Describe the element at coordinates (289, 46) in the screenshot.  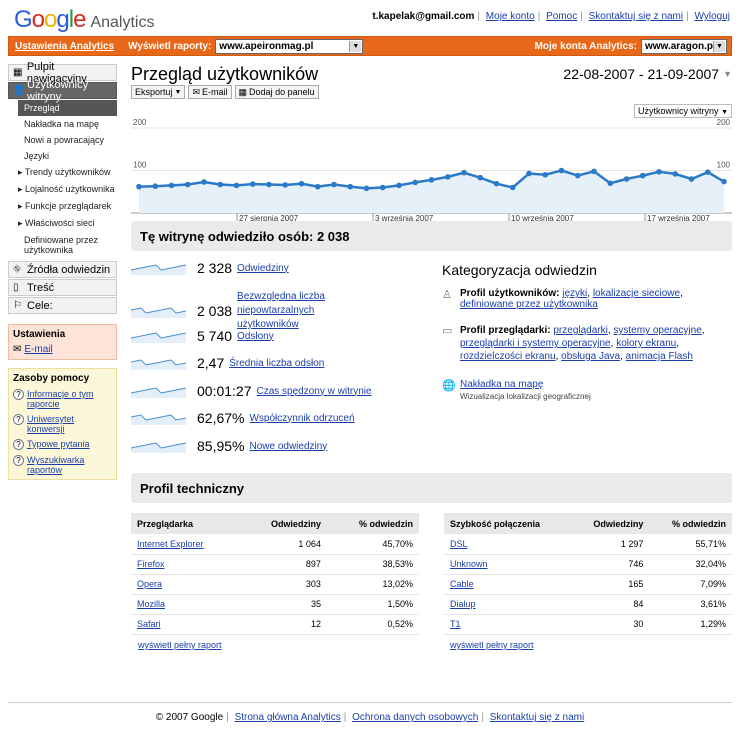
I see `site-select: www.apeironmag.pl ▼` at that location.